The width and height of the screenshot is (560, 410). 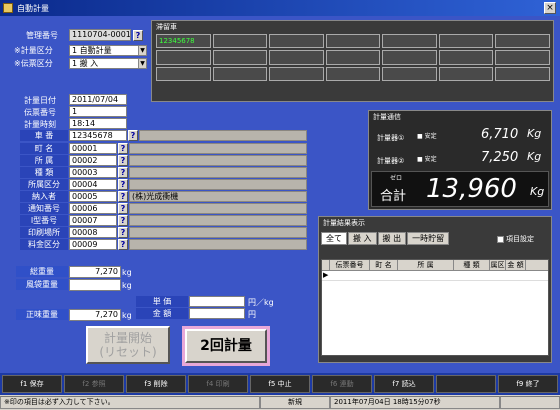 I want to click on code-row-label: 料金区分, so click(x=44, y=244).